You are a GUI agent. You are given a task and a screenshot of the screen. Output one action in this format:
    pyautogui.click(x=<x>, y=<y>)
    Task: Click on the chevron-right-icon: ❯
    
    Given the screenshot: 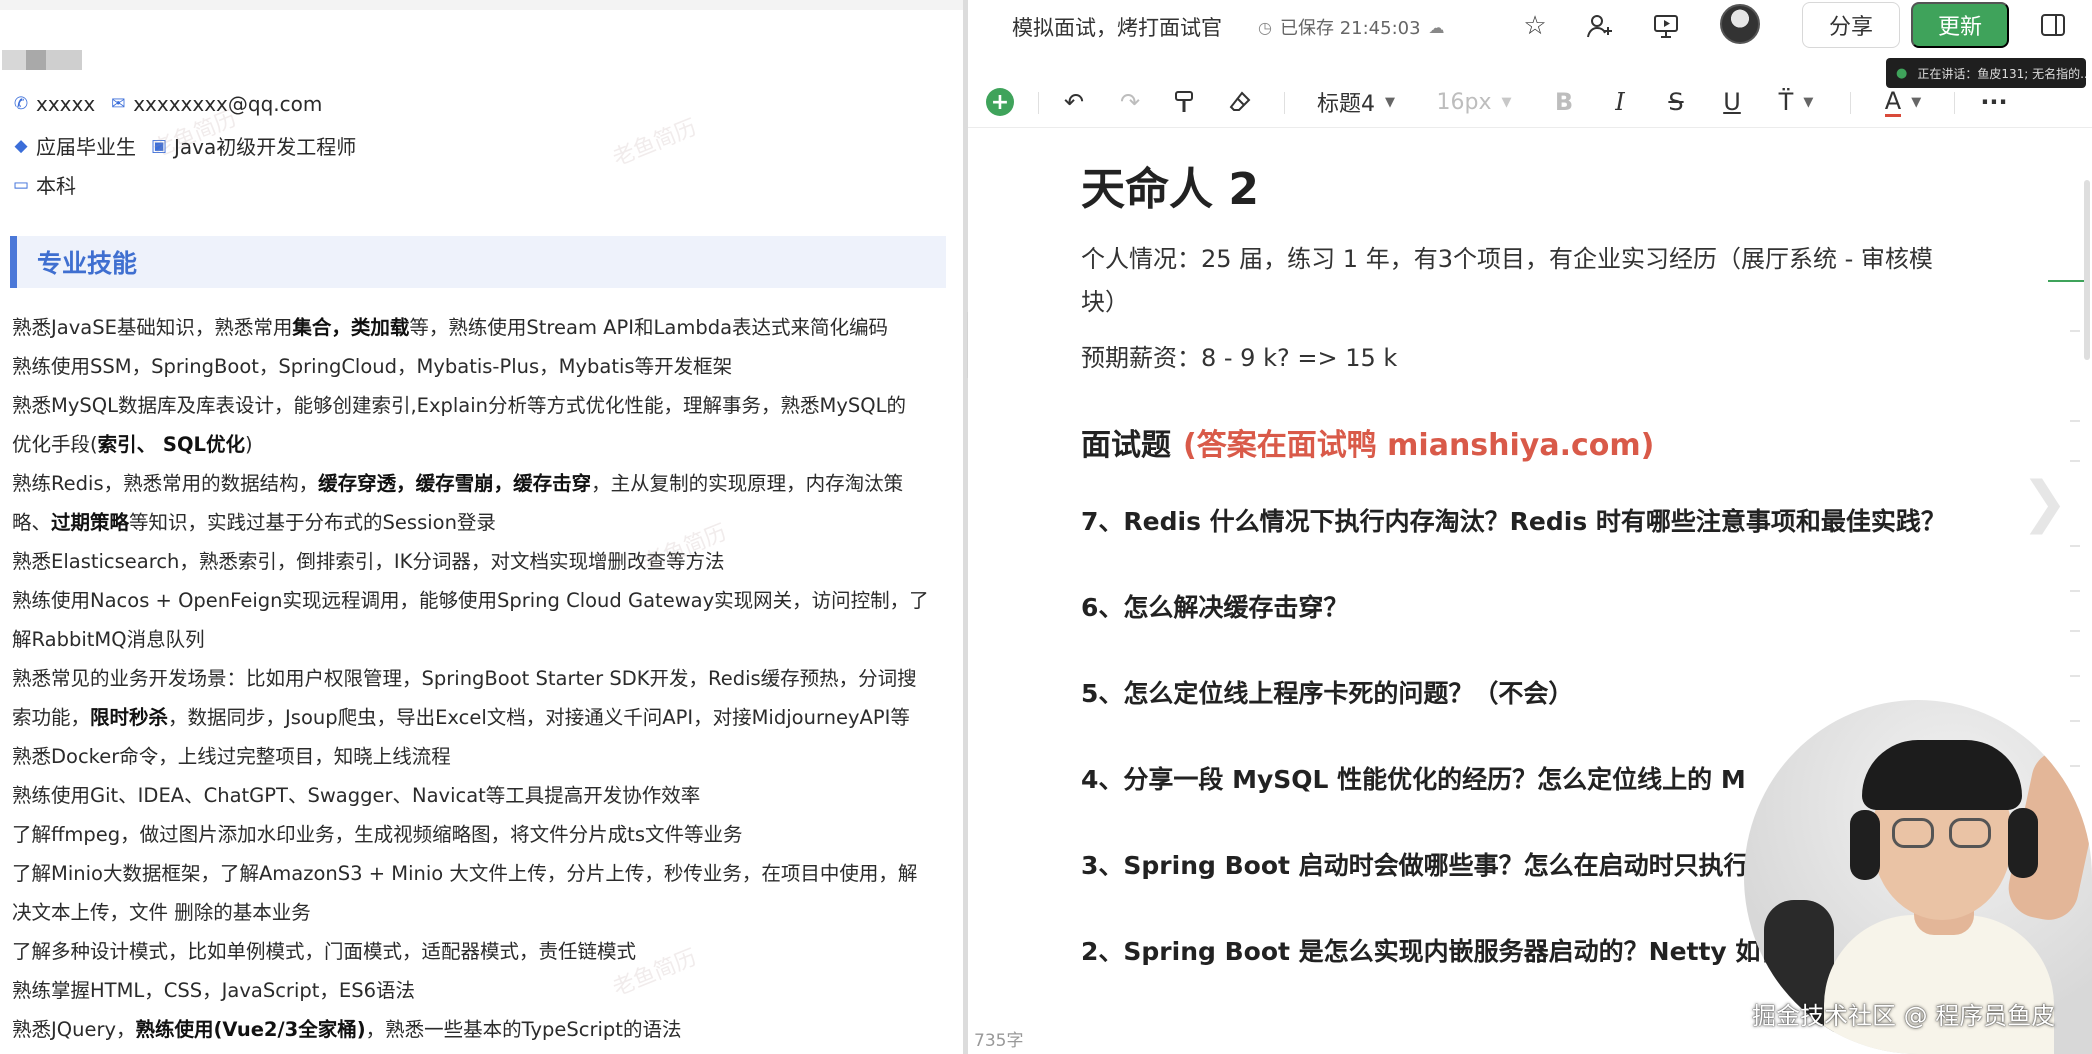 What is the action you would take?
    pyautogui.click(x=2044, y=502)
    